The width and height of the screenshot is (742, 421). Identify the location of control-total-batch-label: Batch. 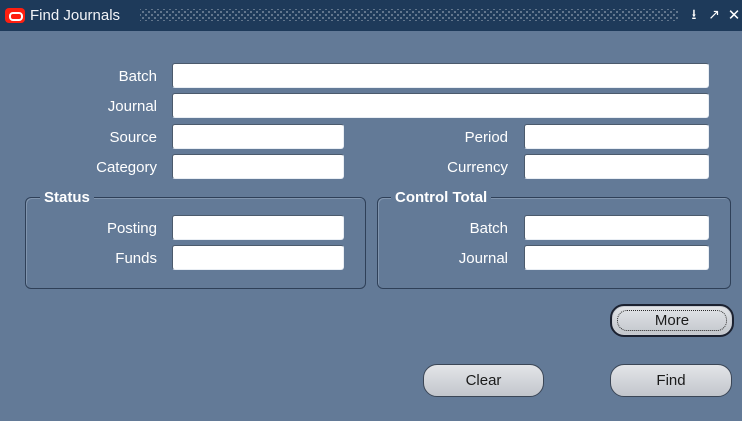
(488, 228).